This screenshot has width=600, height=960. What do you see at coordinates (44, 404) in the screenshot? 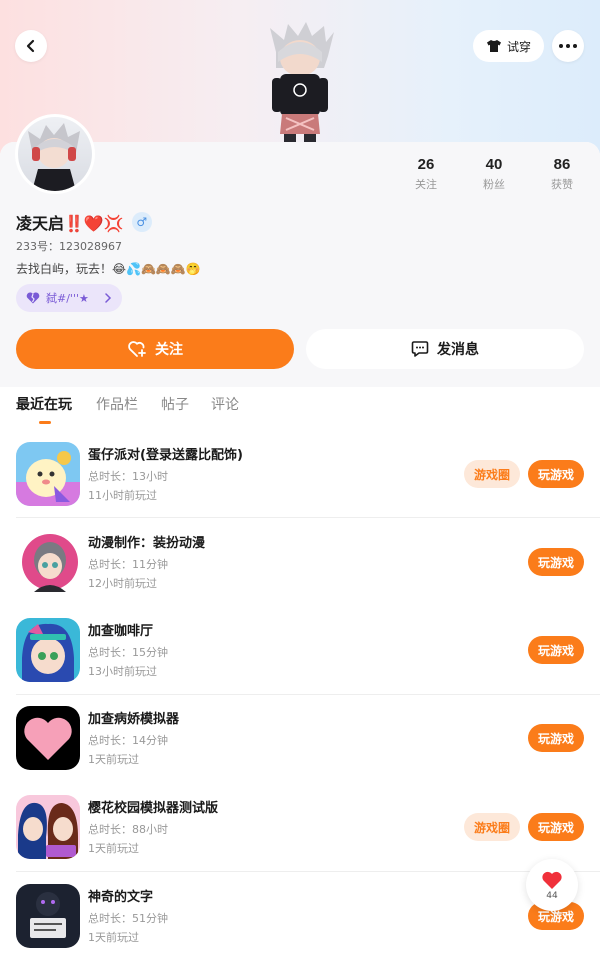
I see `tab-recently-played: 最近在玩` at bounding box center [44, 404].